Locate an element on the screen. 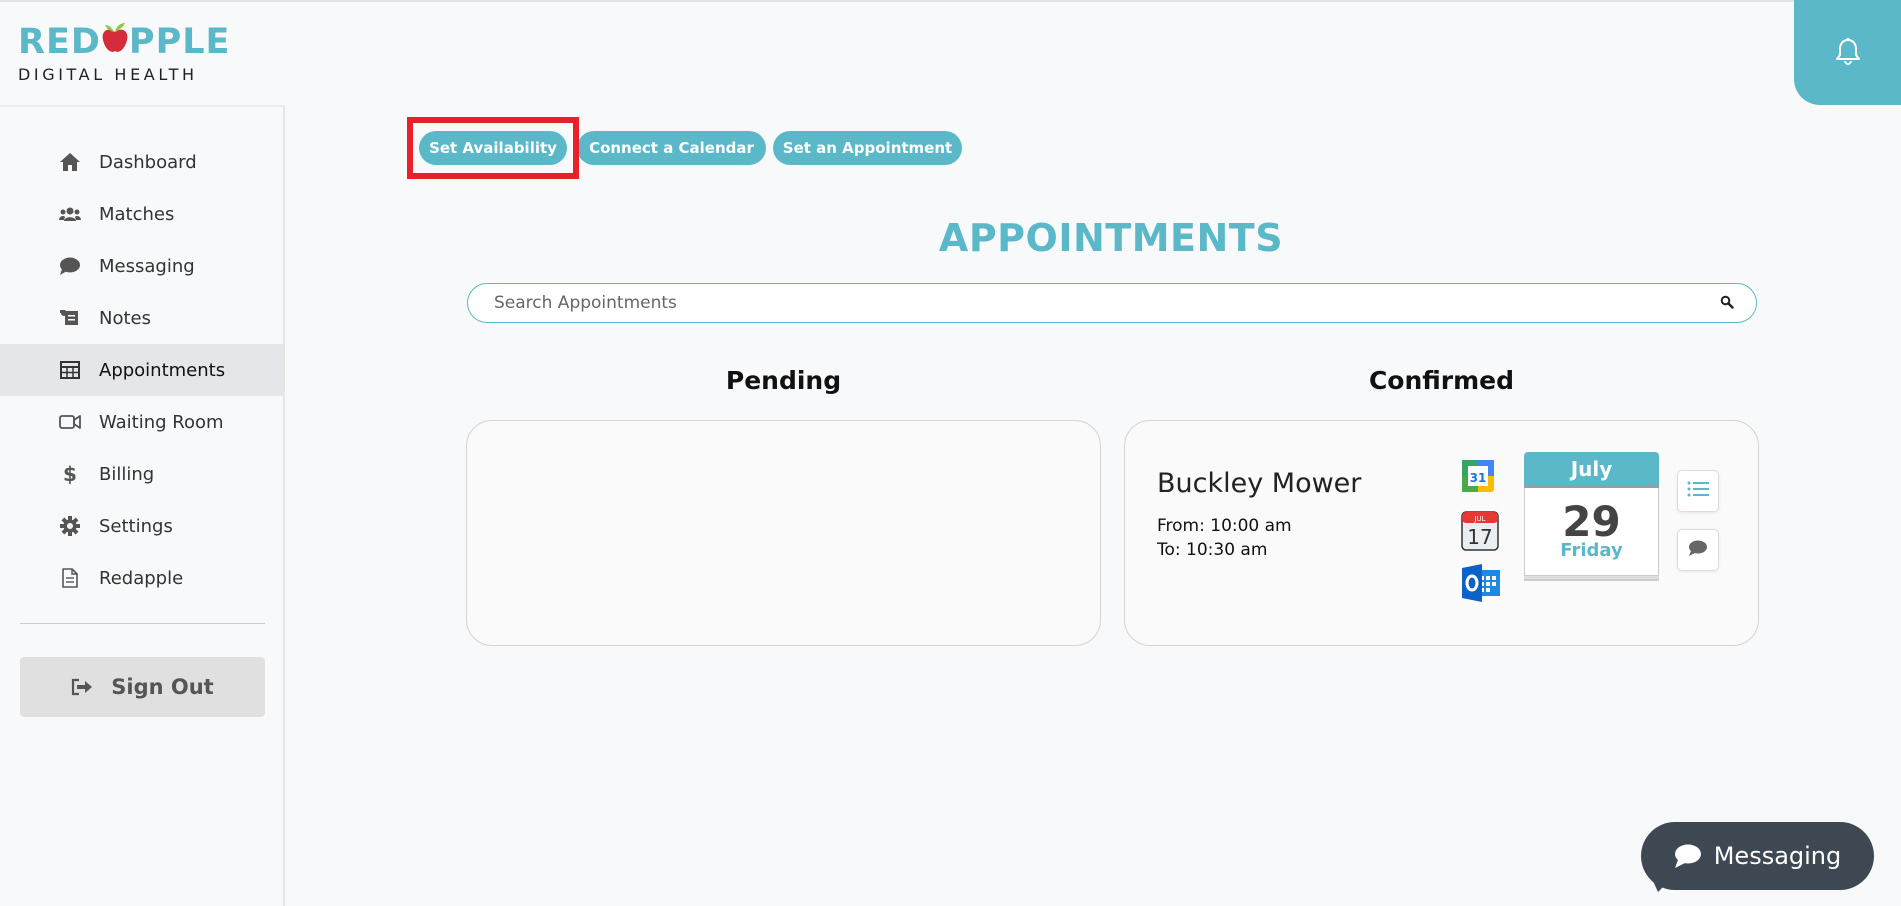 The image size is (1901, 906). sign-out-icon is located at coordinates (82, 687).